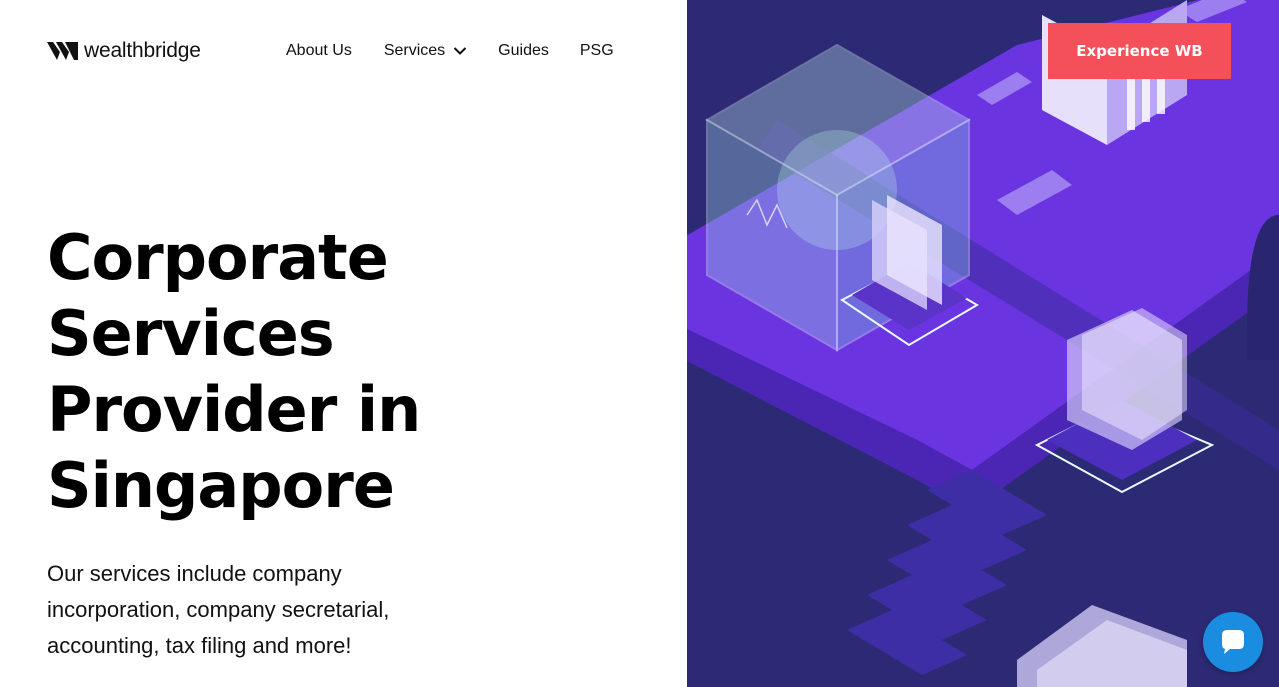 The height and width of the screenshot is (687, 1279). I want to click on chat-bubble-icon, so click(1233, 642).